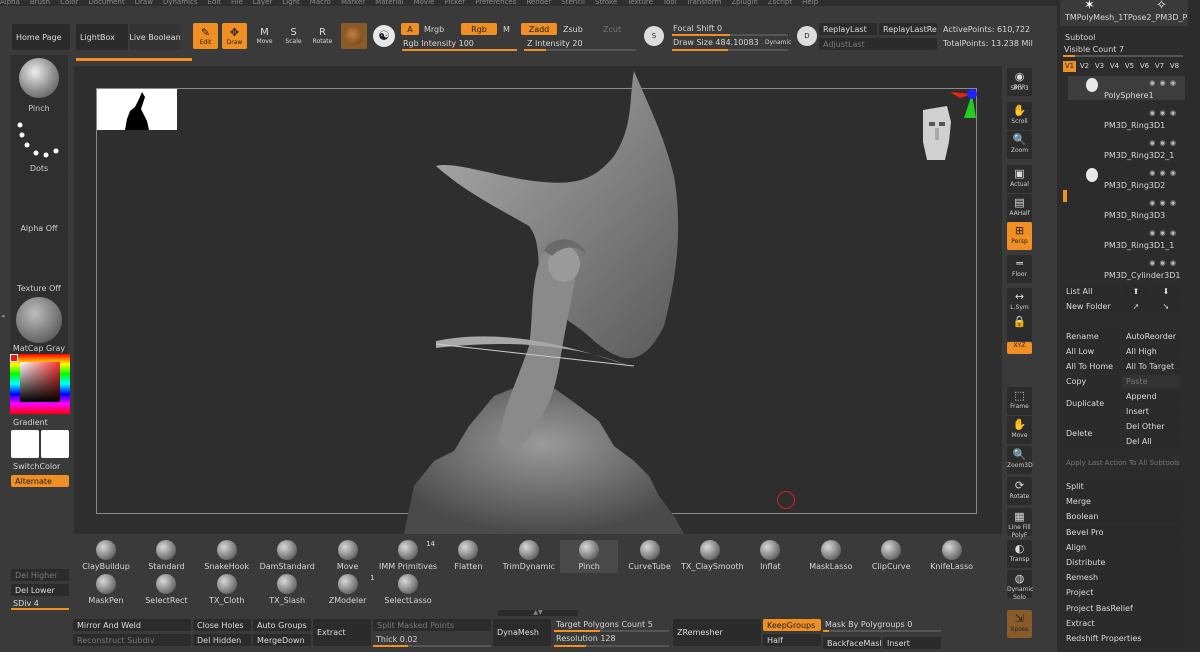 This screenshot has width=1200, height=652. Describe the element at coordinates (1122, 578) in the screenshot. I see `section-remesh: Remesh` at that location.